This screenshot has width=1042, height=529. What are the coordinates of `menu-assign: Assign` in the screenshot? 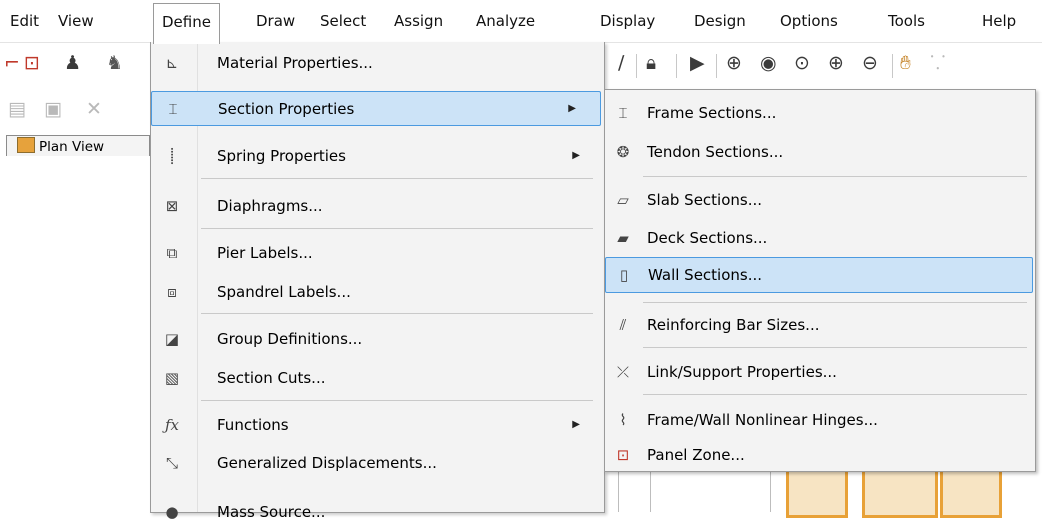 It's located at (418, 21).